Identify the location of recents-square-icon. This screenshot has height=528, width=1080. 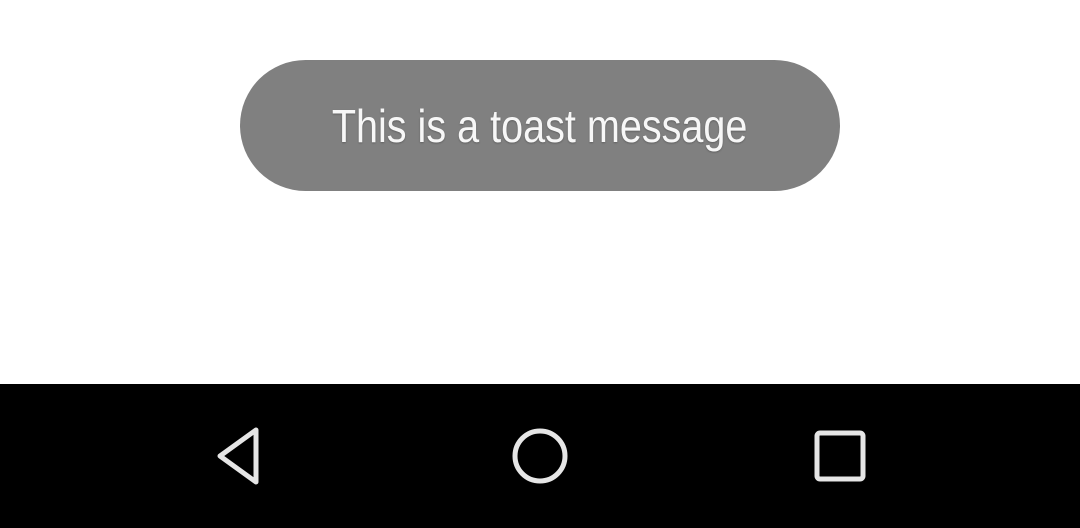
(840, 456).